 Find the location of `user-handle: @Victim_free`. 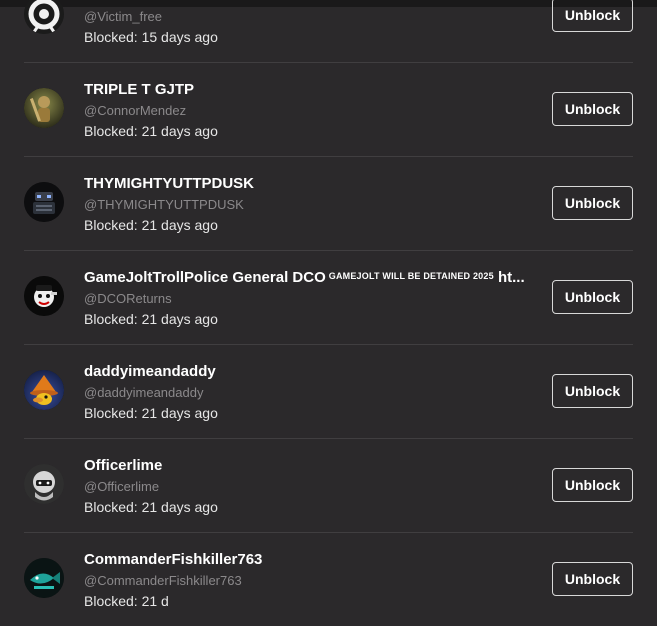

user-handle: @Victim_free is located at coordinates (123, 16).